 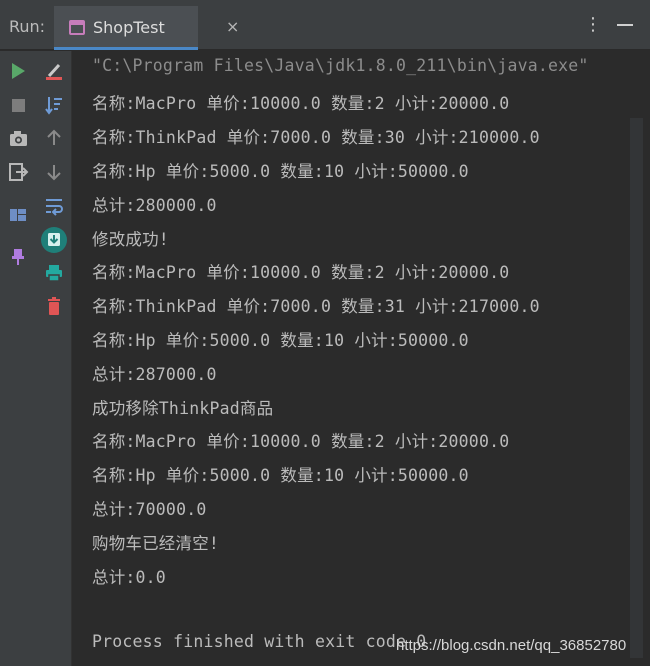 What do you see at coordinates (54, 273) in the screenshot?
I see `print-icon` at bounding box center [54, 273].